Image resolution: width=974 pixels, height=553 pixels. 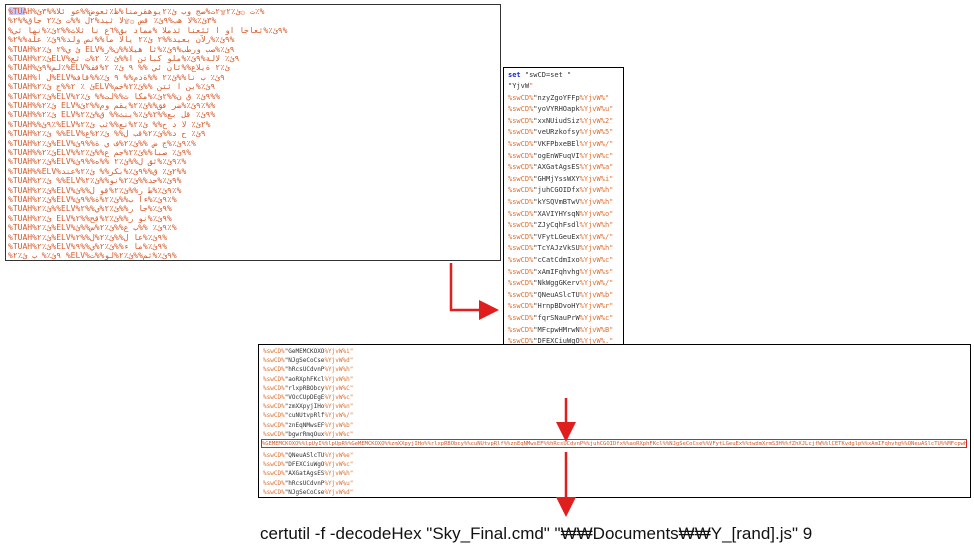 What do you see at coordinates (474, 291) in the screenshot?
I see `arrow-to-vars` at bounding box center [474, 291].